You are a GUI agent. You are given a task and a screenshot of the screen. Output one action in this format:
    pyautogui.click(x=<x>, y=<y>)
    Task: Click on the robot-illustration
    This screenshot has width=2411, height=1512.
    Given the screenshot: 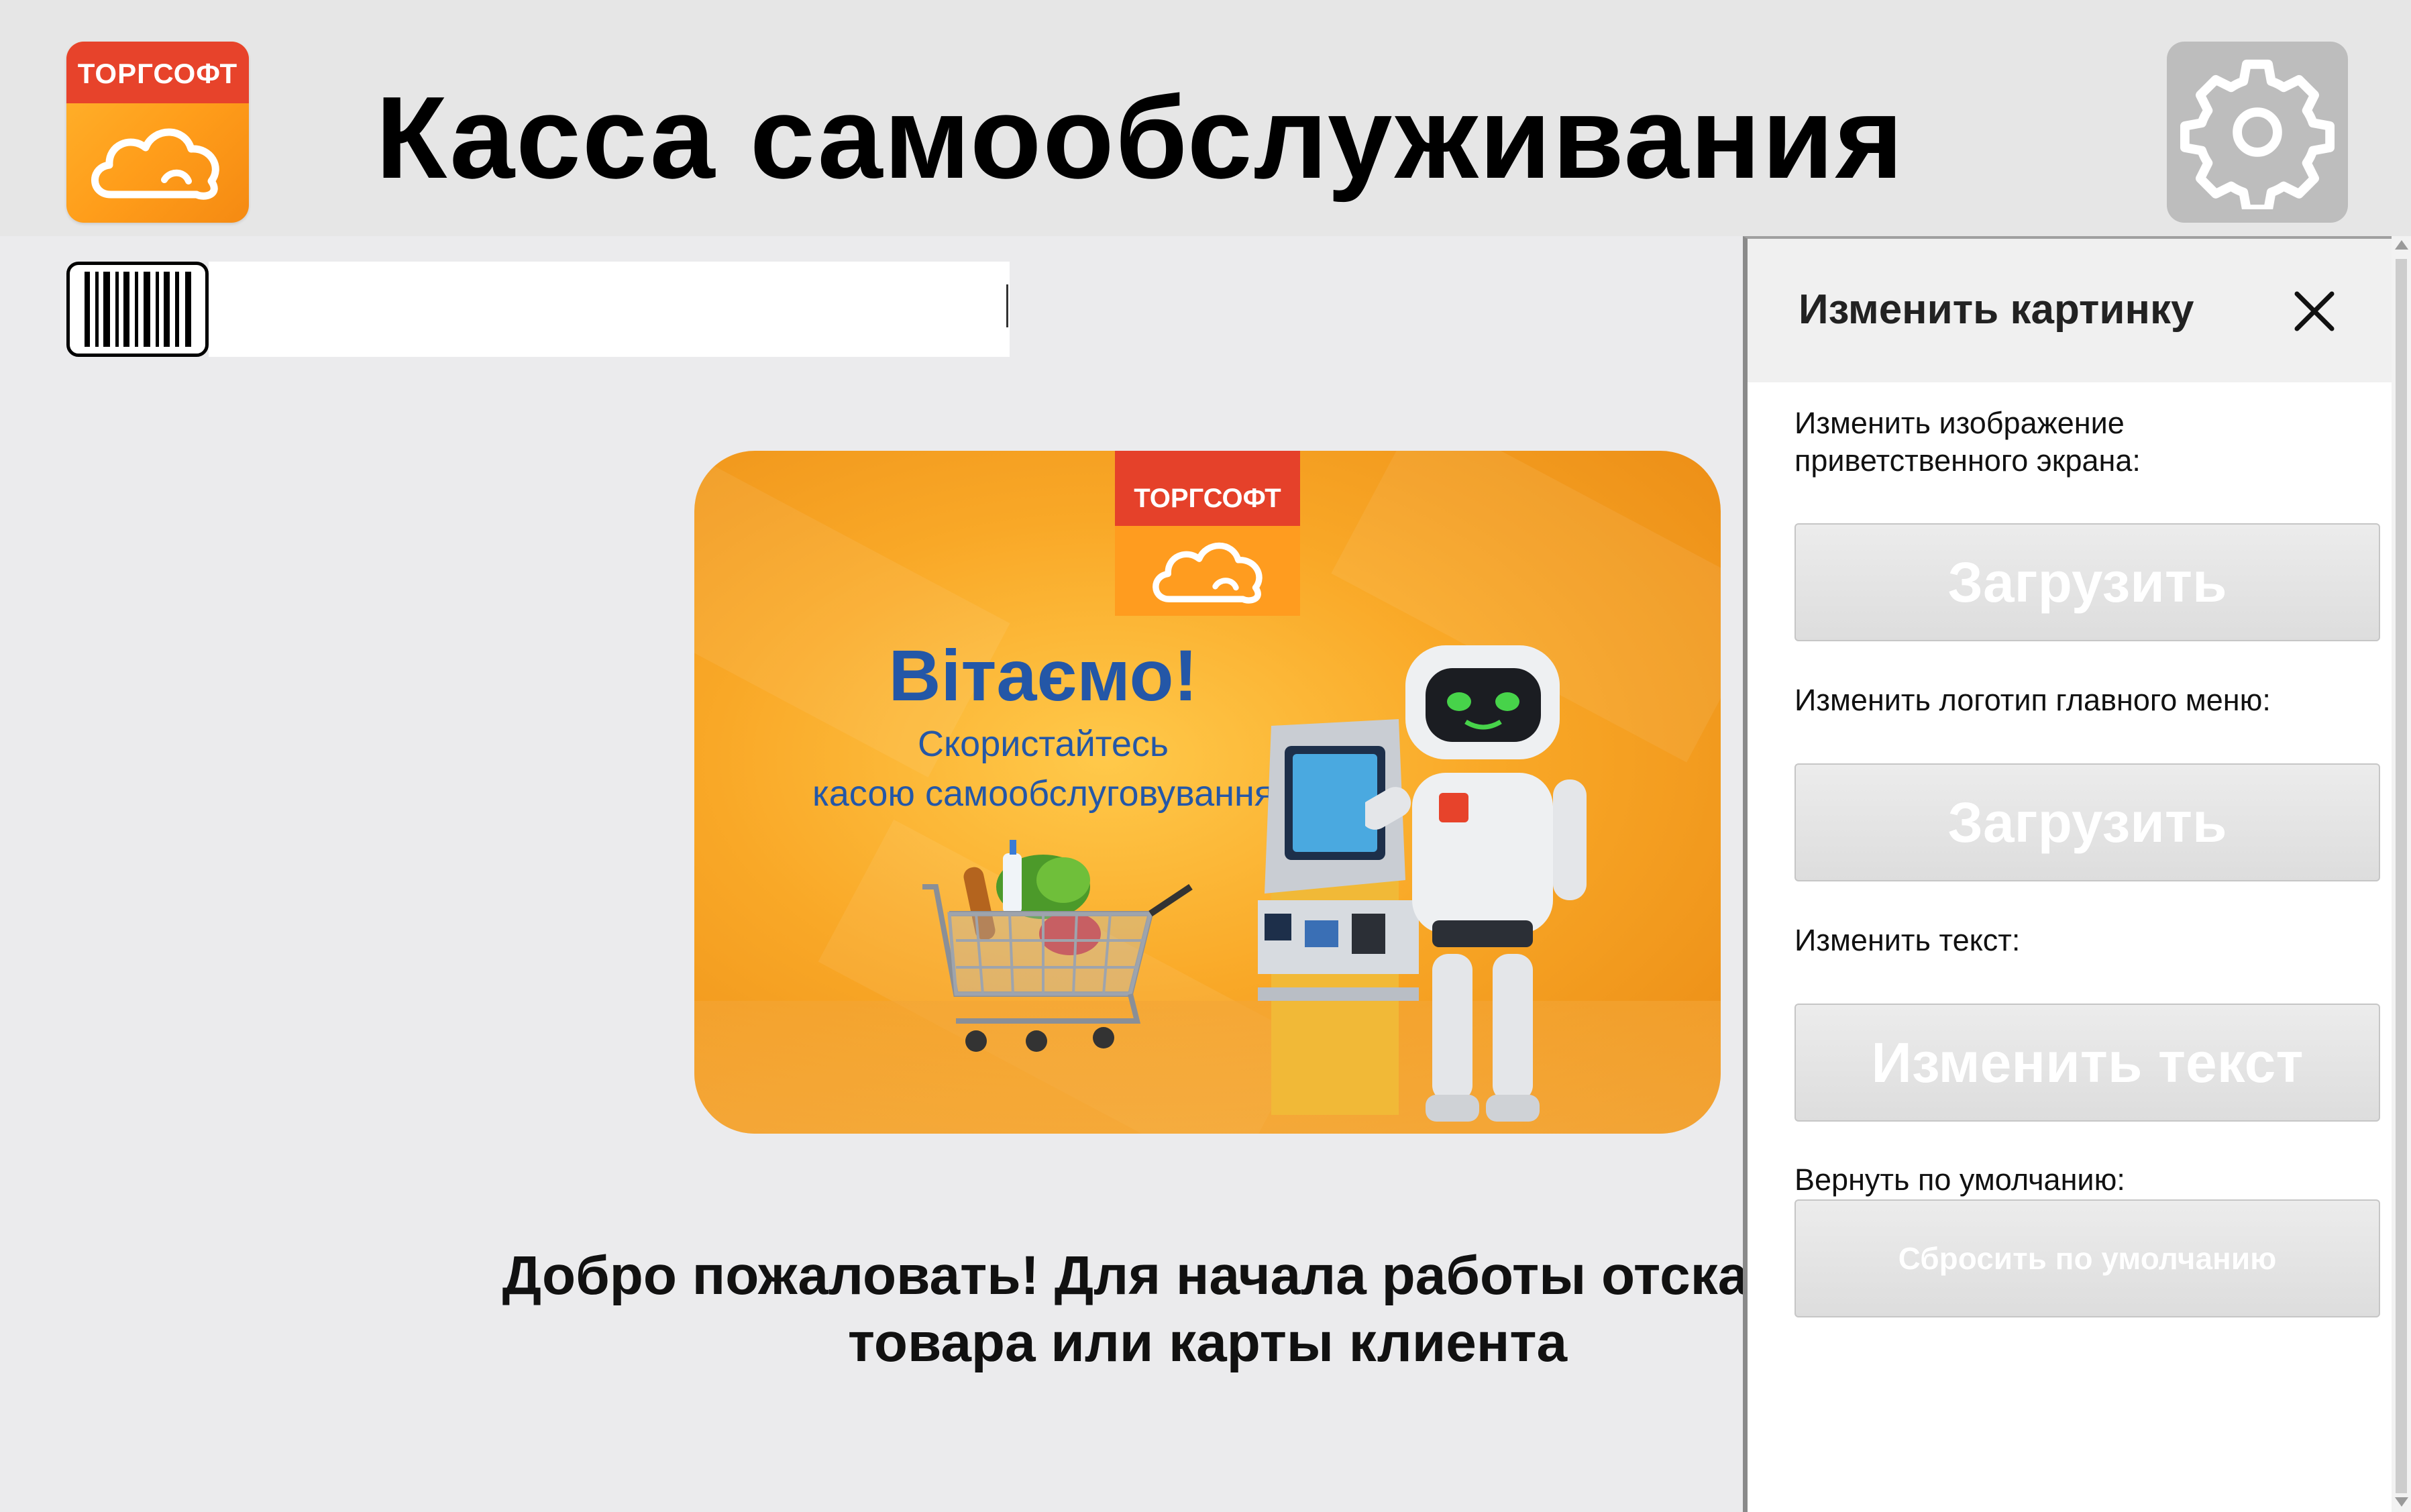 What is the action you would take?
    pyautogui.click(x=1476, y=883)
    